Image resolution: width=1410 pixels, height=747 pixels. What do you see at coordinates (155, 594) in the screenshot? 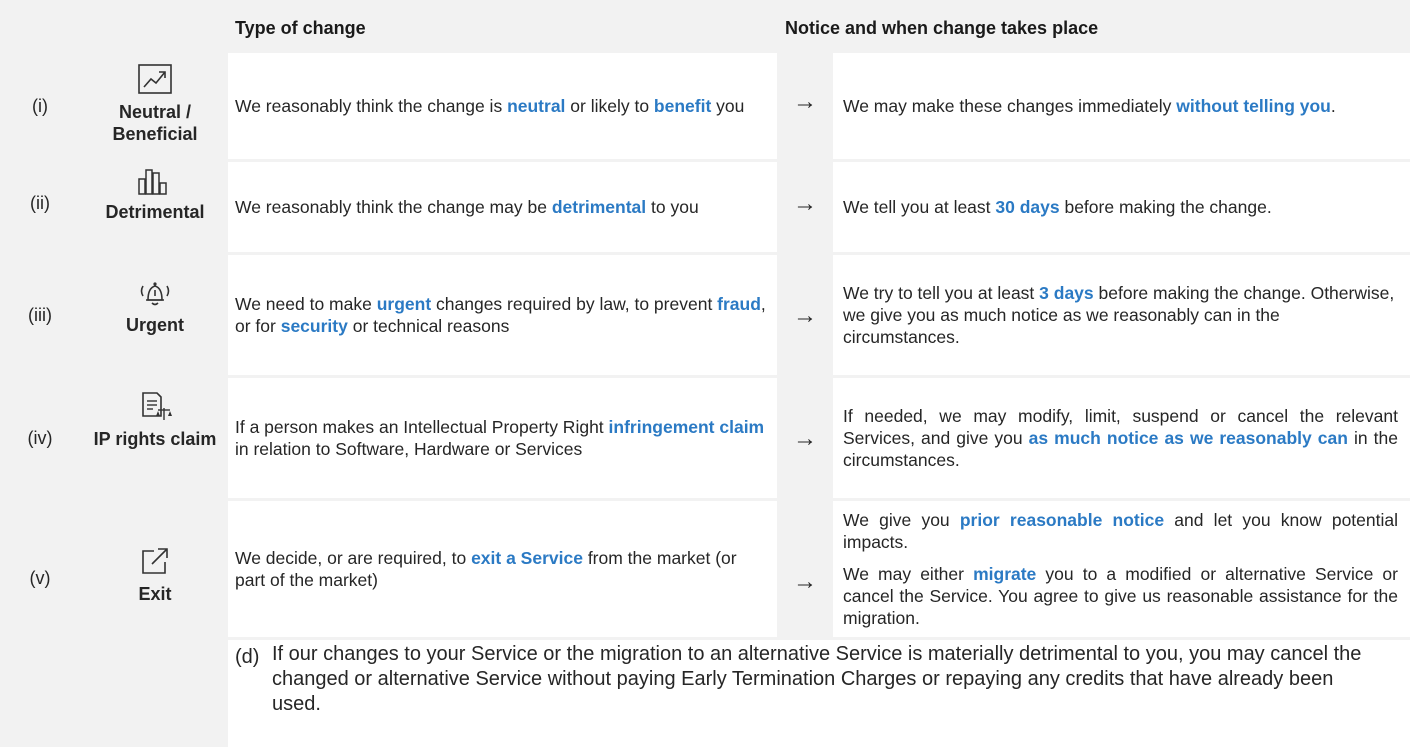
I see `category-label: Exit` at bounding box center [155, 594].